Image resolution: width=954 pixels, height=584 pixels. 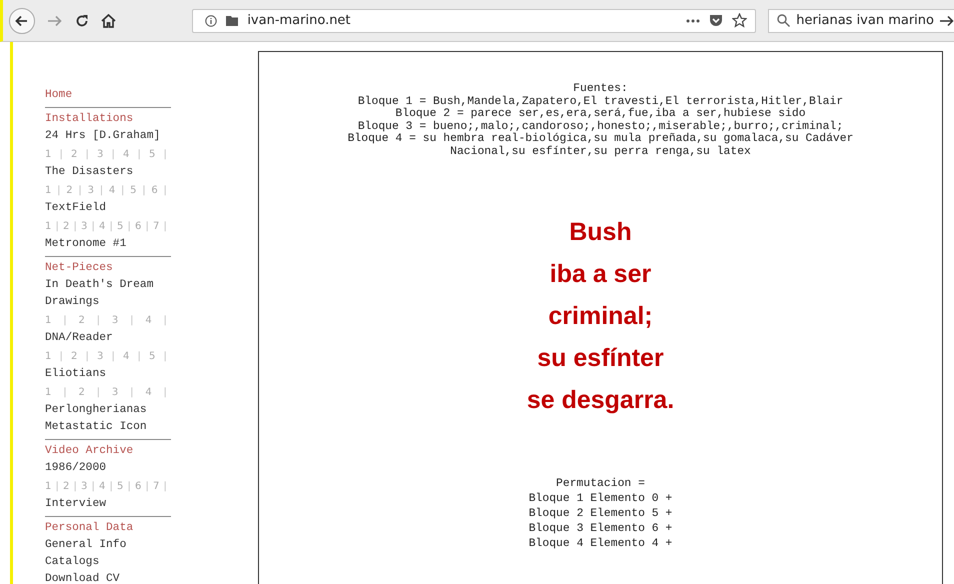 What do you see at coordinates (600, 358) in the screenshot?
I see `poem-line: su esfínter` at bounding box center [600, 358].